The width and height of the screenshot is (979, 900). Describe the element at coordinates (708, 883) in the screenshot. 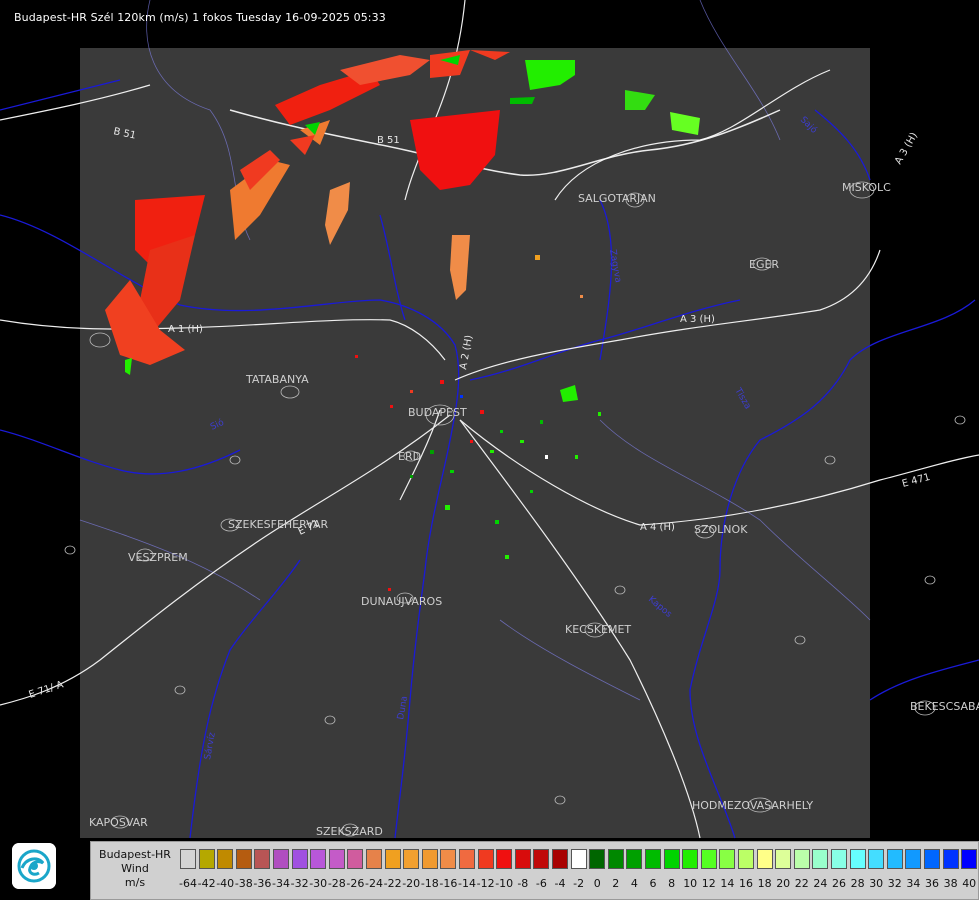

I see `legend-tick-label: 12` at that location.